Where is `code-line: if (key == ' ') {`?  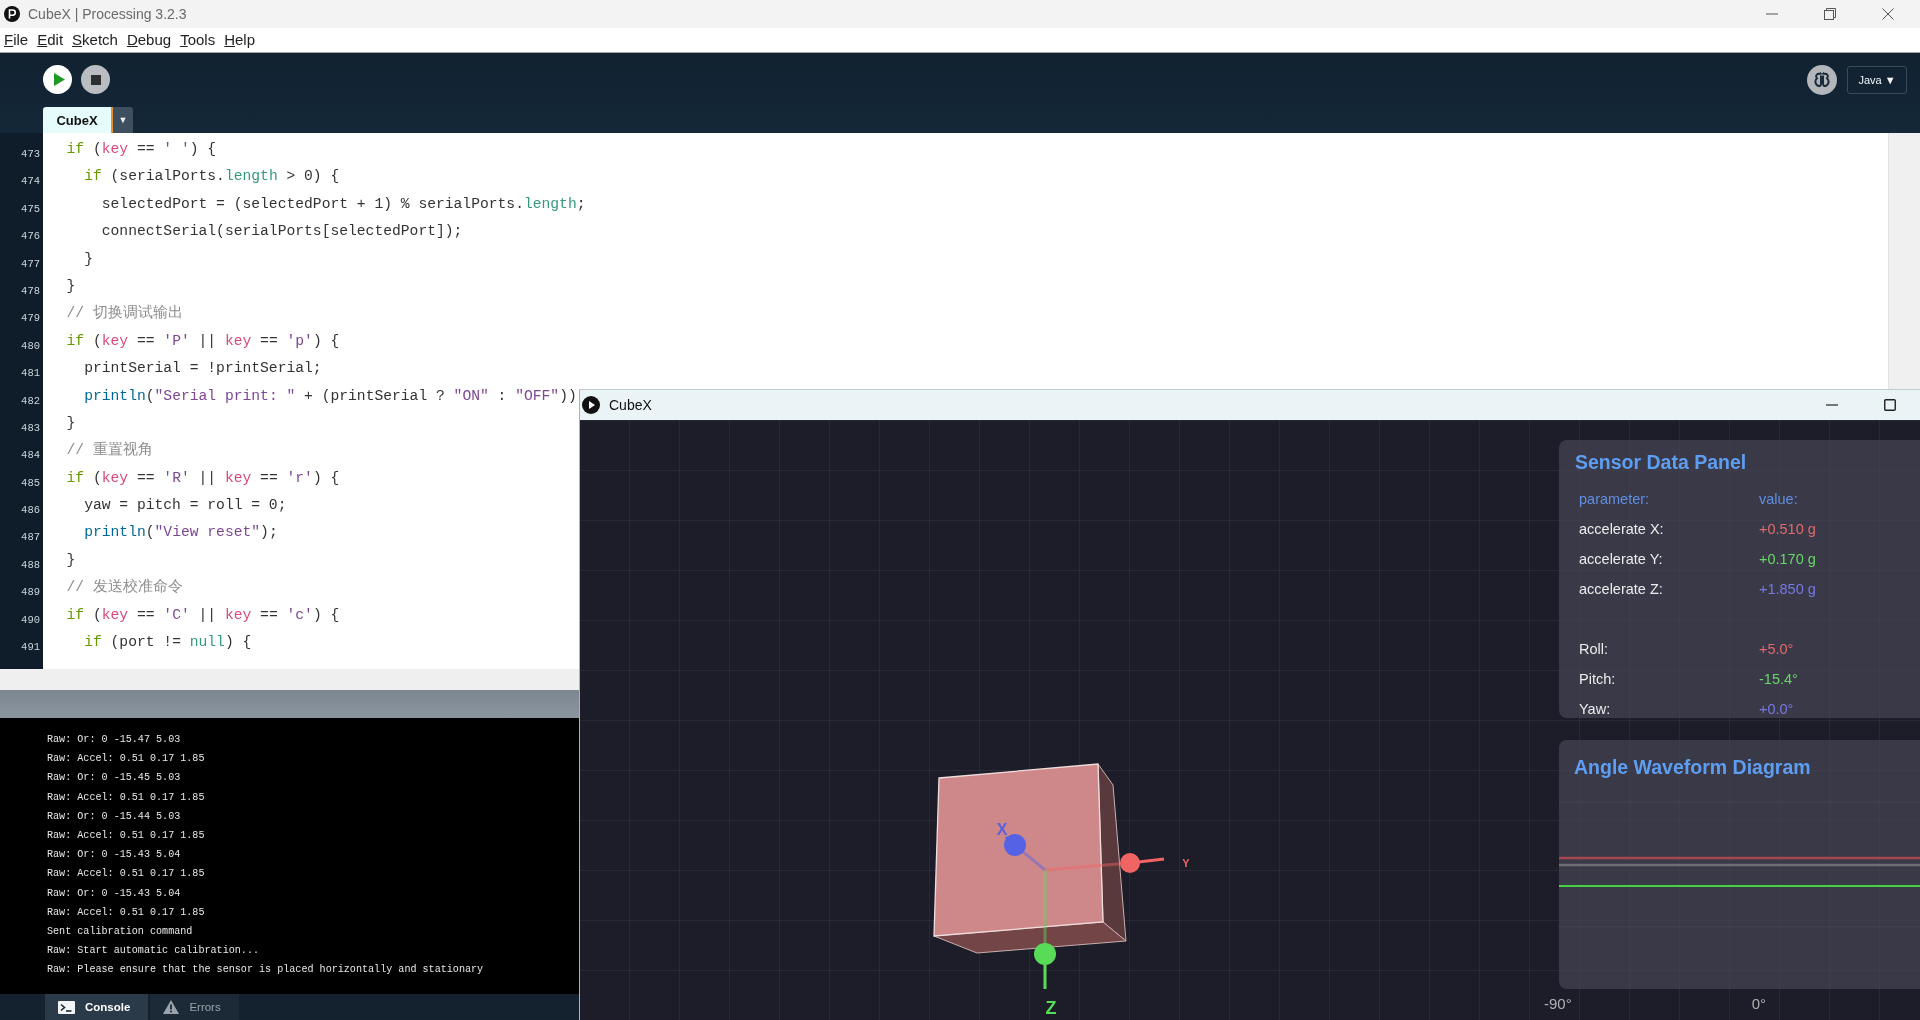 code-line: if (key == ' ') { is located at coordinates (141, 149).